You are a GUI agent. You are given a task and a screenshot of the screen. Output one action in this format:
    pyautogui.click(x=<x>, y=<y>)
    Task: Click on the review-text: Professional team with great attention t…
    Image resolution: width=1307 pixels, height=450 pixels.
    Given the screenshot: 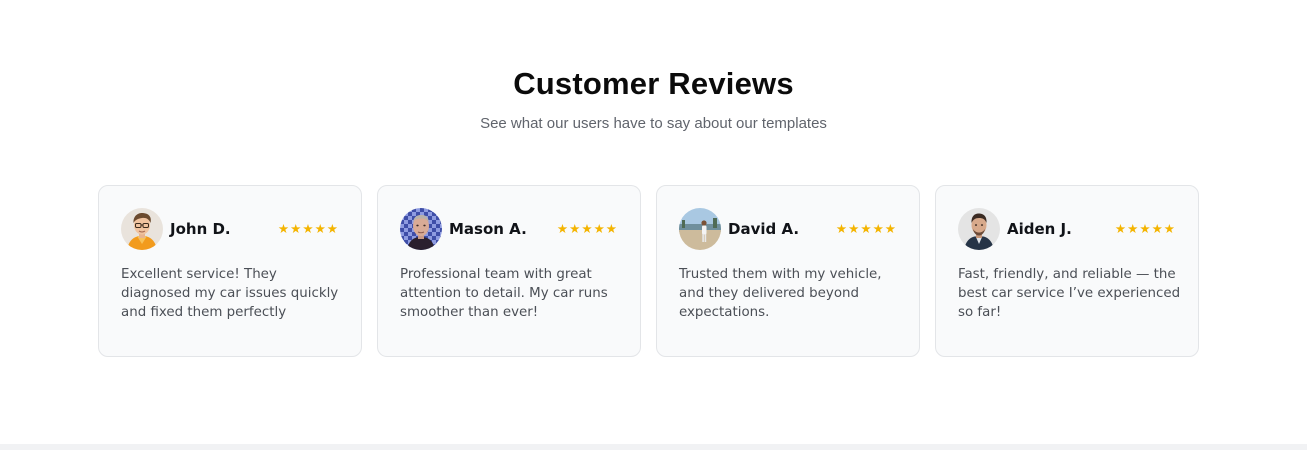 What is the action you would take?
    pyautogui.click(x=504, y=293)
    